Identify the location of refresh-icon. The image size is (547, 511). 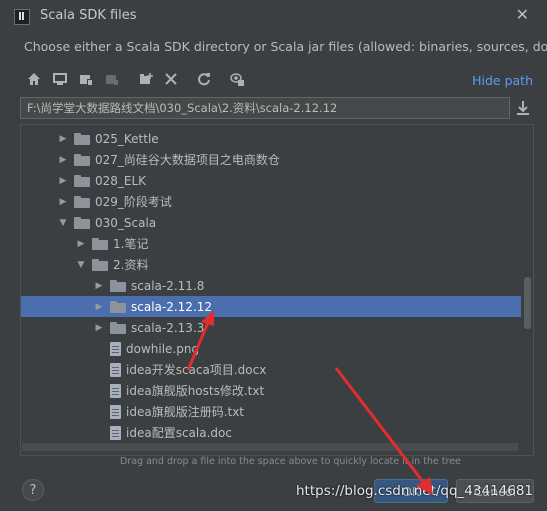
(204, 79).